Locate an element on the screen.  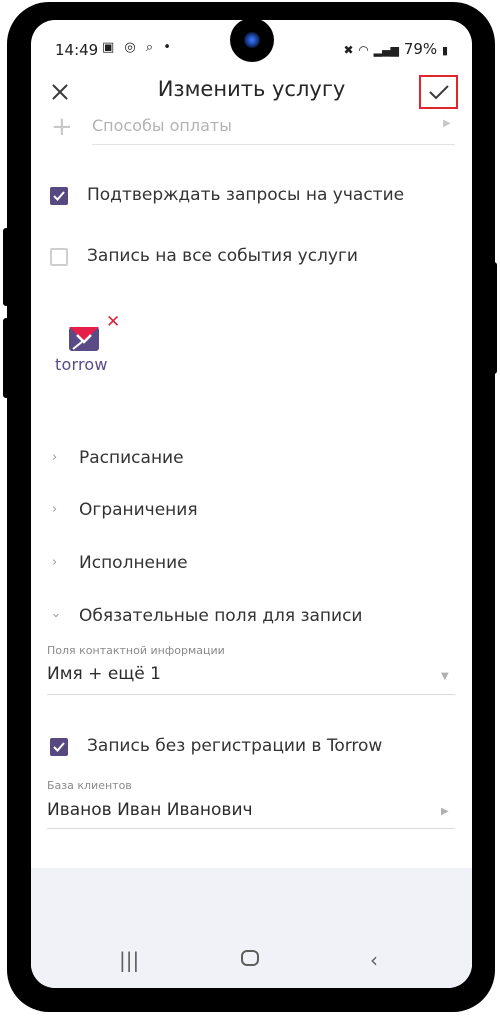
all-events-label: Запись на все события услуги is located at coordinates (222, 256).